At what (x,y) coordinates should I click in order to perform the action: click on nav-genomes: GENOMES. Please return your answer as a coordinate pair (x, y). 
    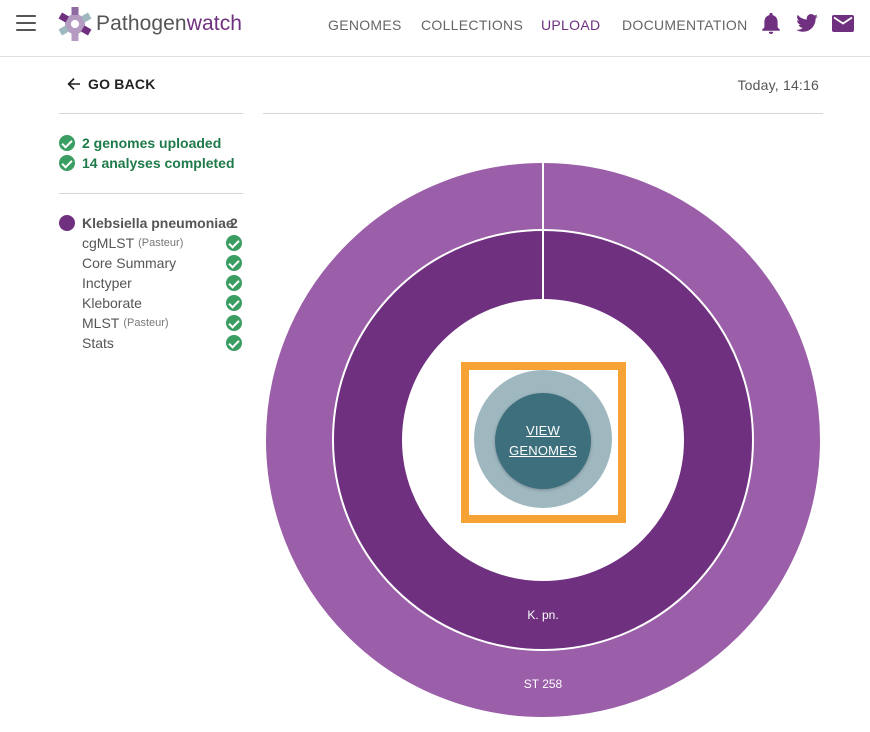
    Looking at the image, I should click on (365, 25).